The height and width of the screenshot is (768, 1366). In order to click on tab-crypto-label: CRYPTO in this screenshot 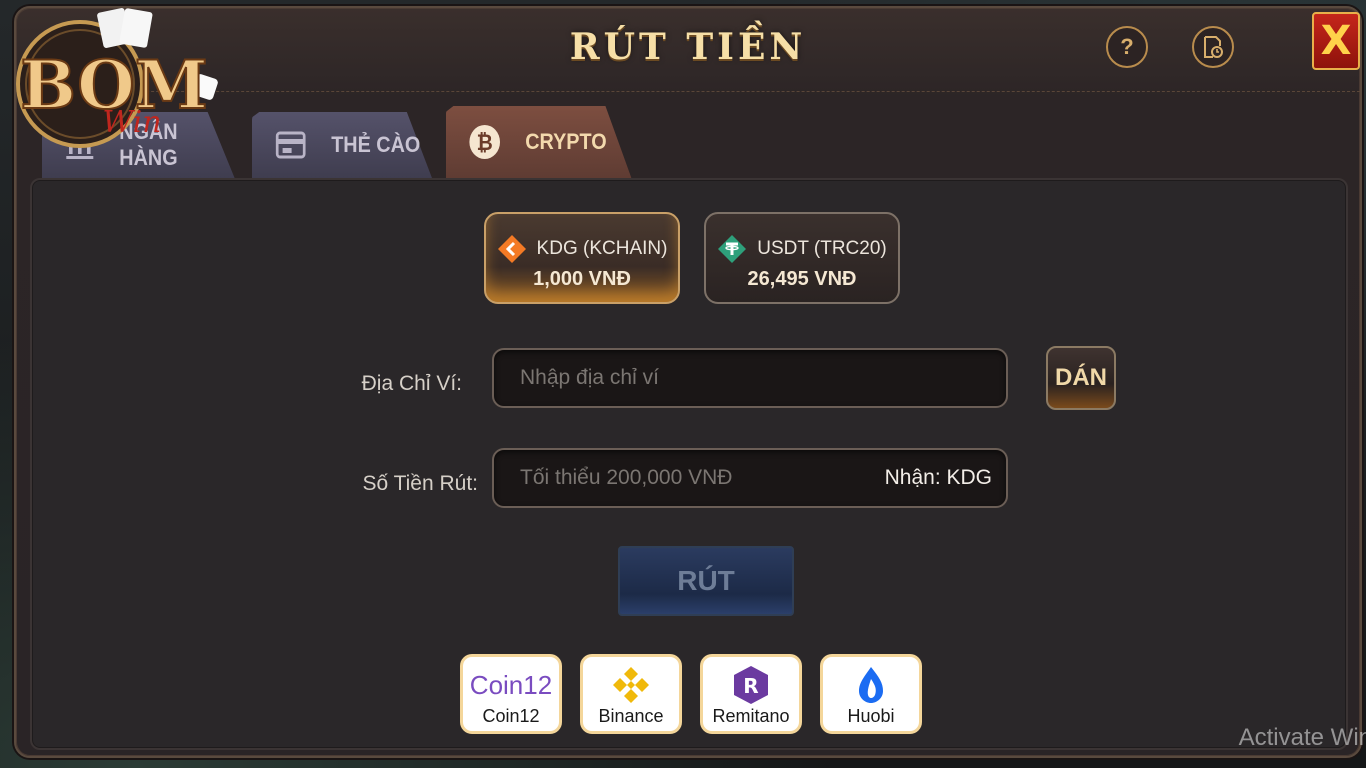, I will do `click(566, 141)`.